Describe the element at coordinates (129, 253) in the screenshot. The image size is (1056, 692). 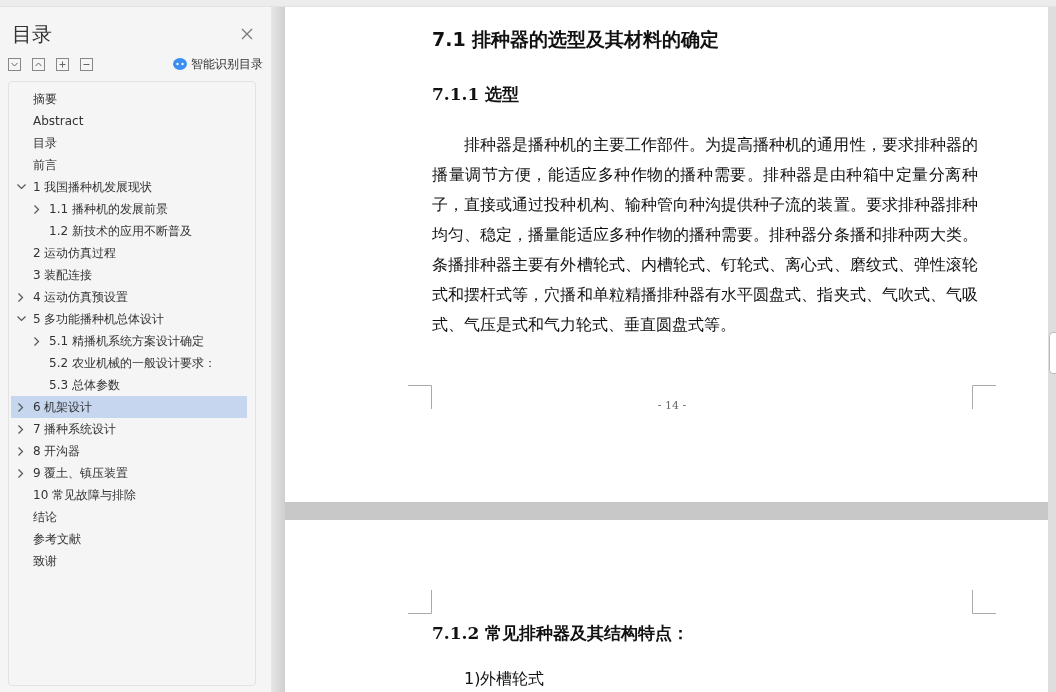
I see `toc-item: 2 运动仿真过程` at that location.